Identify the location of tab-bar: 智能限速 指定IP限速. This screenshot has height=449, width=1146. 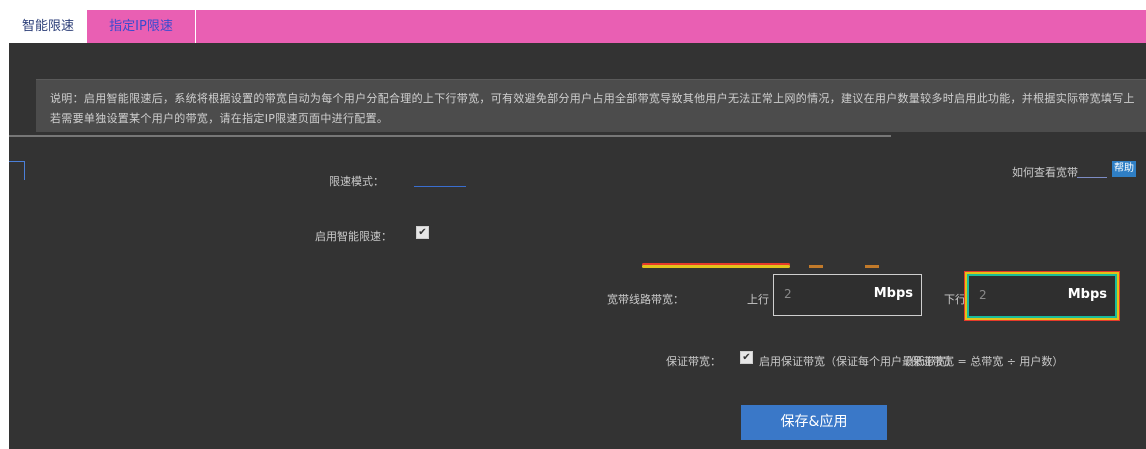
(577, 26).